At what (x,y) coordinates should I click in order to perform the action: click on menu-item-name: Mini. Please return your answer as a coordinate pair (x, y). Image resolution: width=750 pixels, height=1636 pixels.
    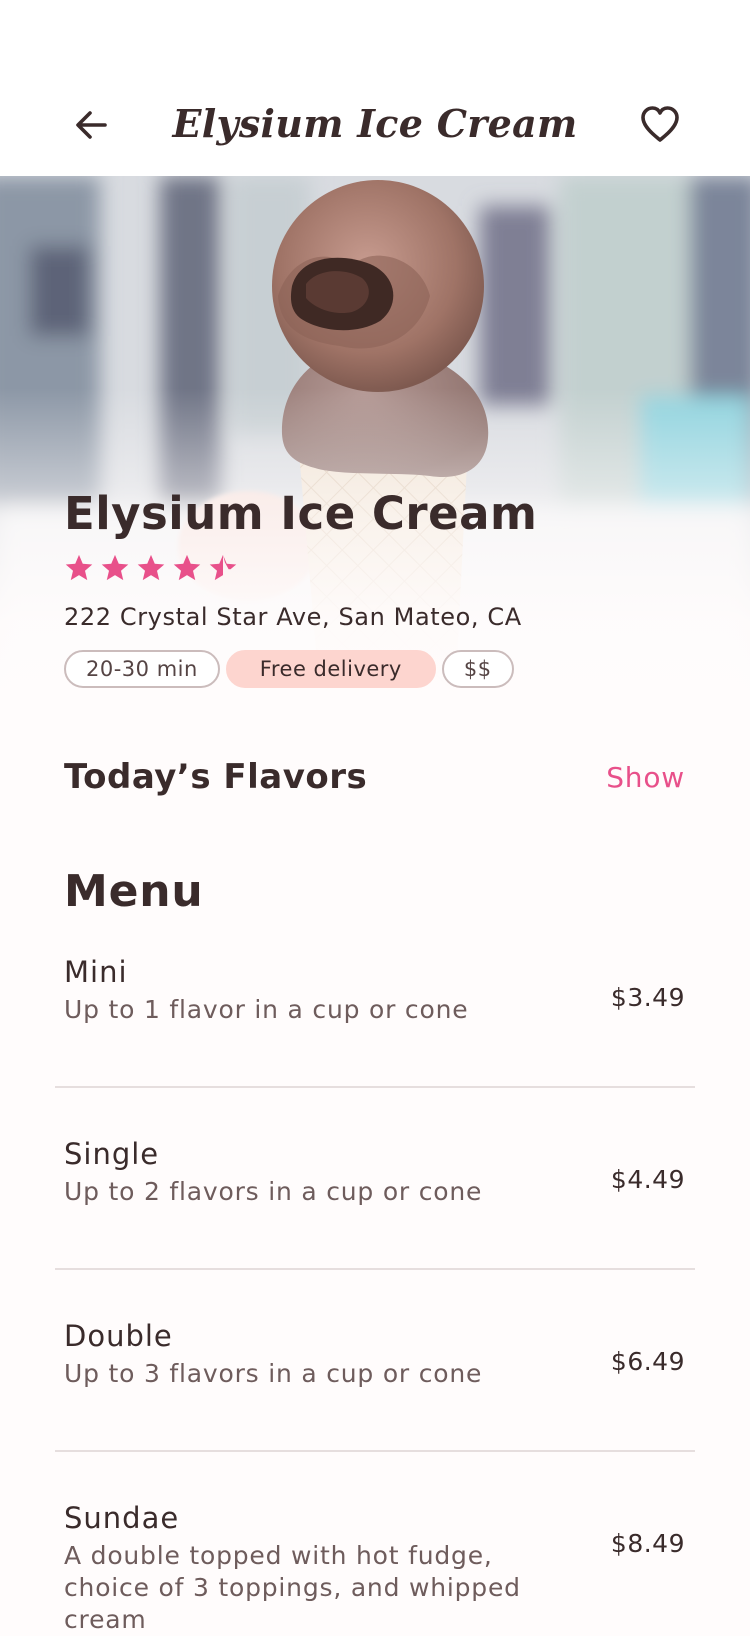
    Looking at the image, I should click on (96, 972).